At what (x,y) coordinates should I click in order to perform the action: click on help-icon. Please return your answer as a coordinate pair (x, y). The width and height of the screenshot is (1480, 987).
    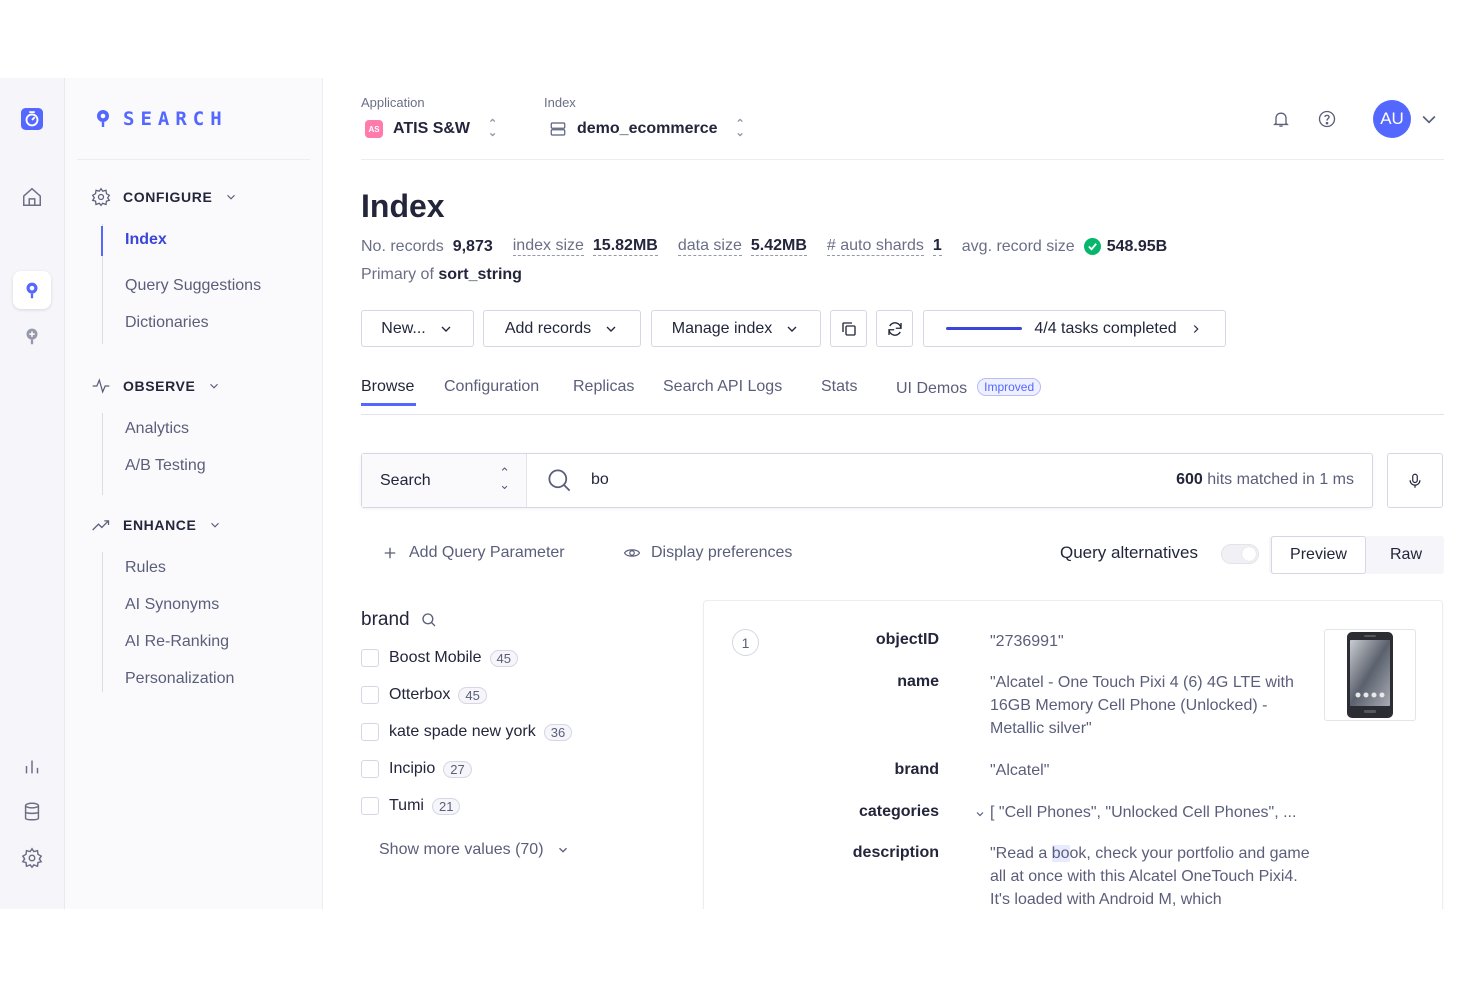
    Looking at the image, I should click on (1327, 119).